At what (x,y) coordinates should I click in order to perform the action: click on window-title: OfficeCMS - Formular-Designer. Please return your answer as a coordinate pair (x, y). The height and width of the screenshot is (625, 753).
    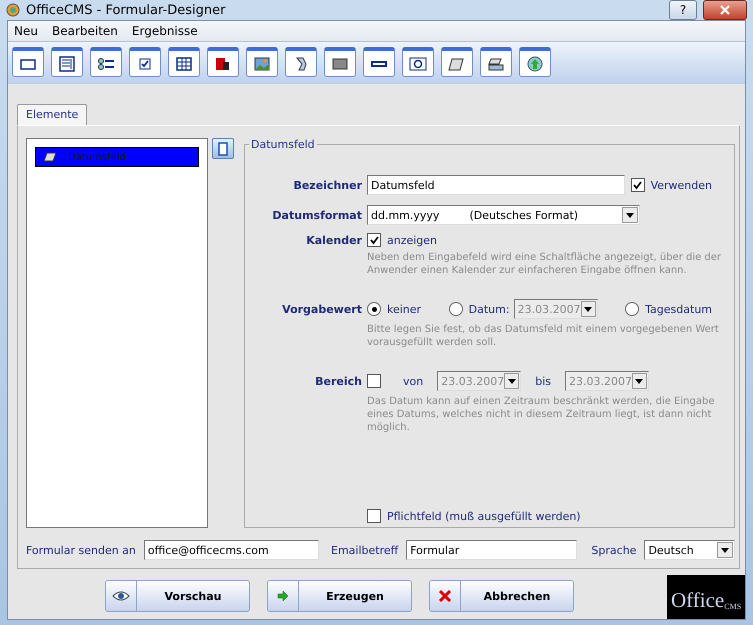
    Looking at the image, I should click on (126, 10).